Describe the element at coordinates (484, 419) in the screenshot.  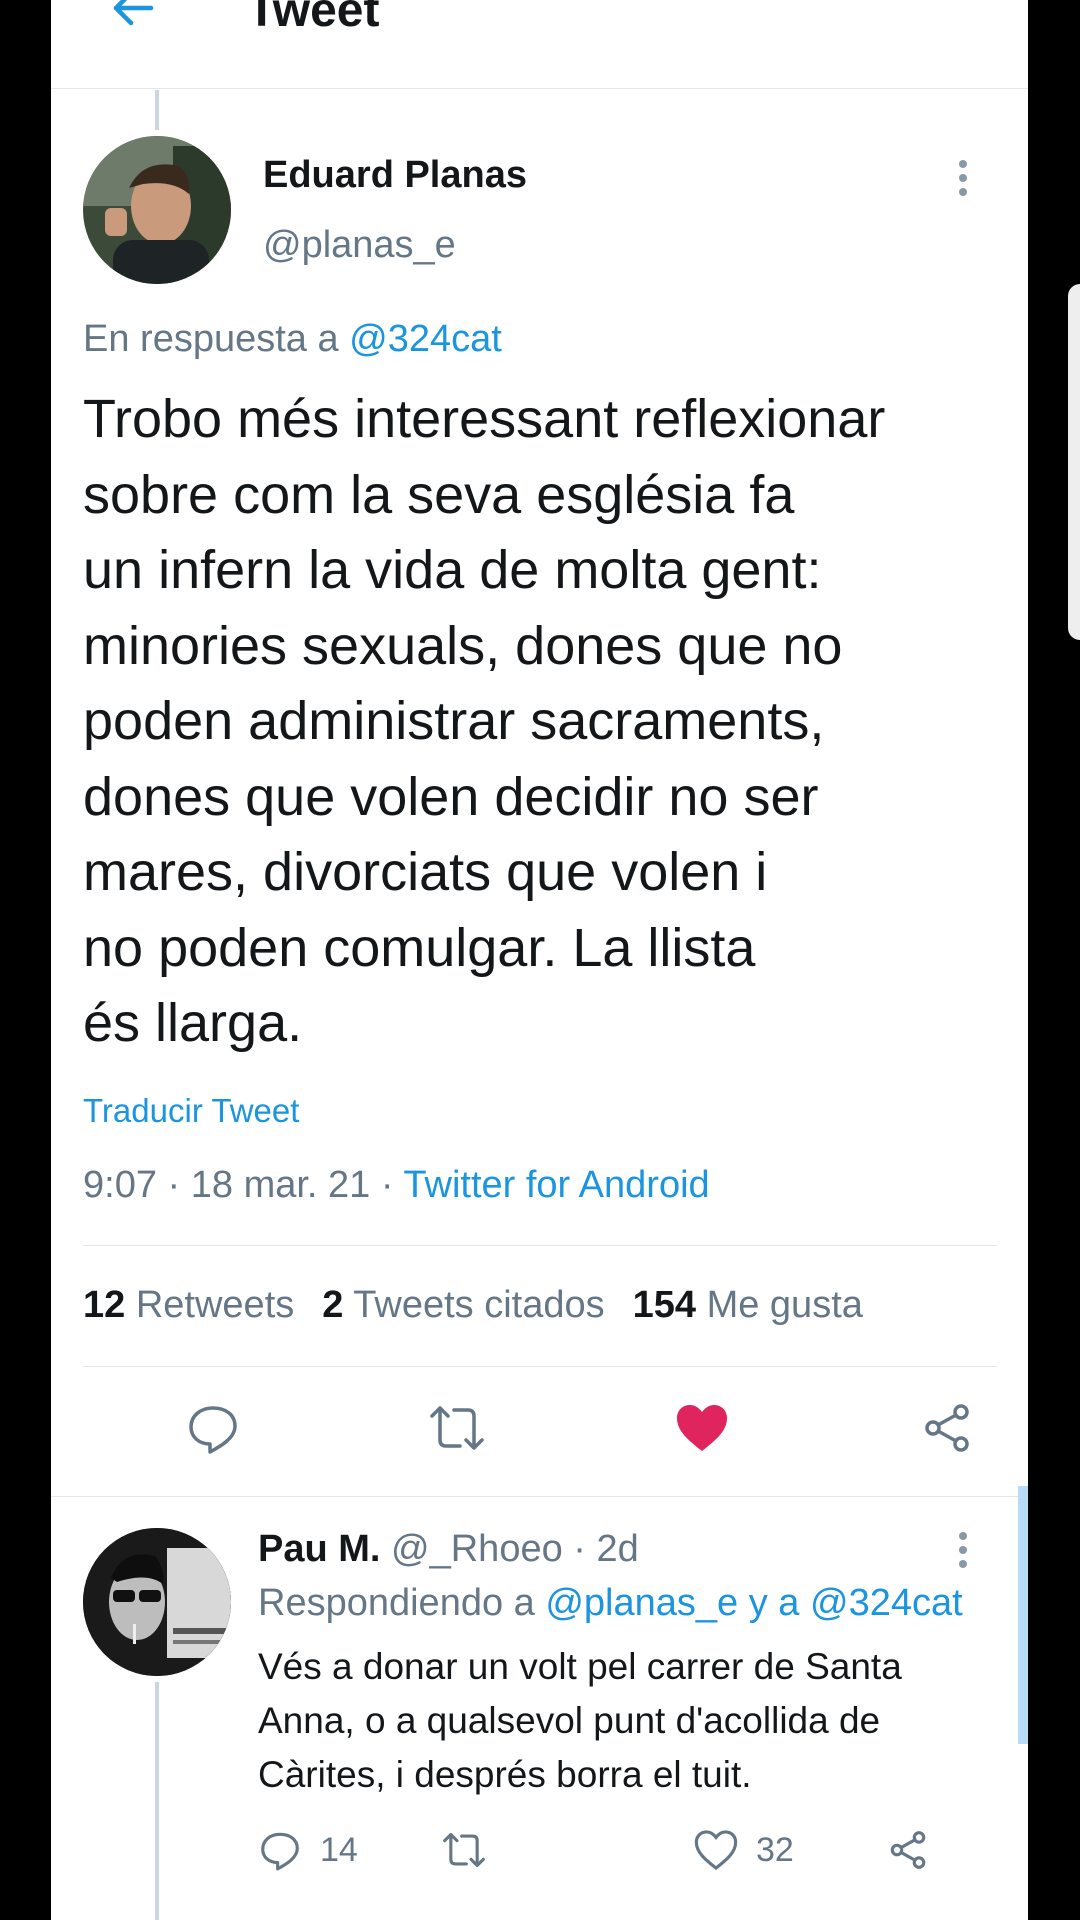
I see `tweet-text-line: Trobo més interessant reflexionar` at that location.